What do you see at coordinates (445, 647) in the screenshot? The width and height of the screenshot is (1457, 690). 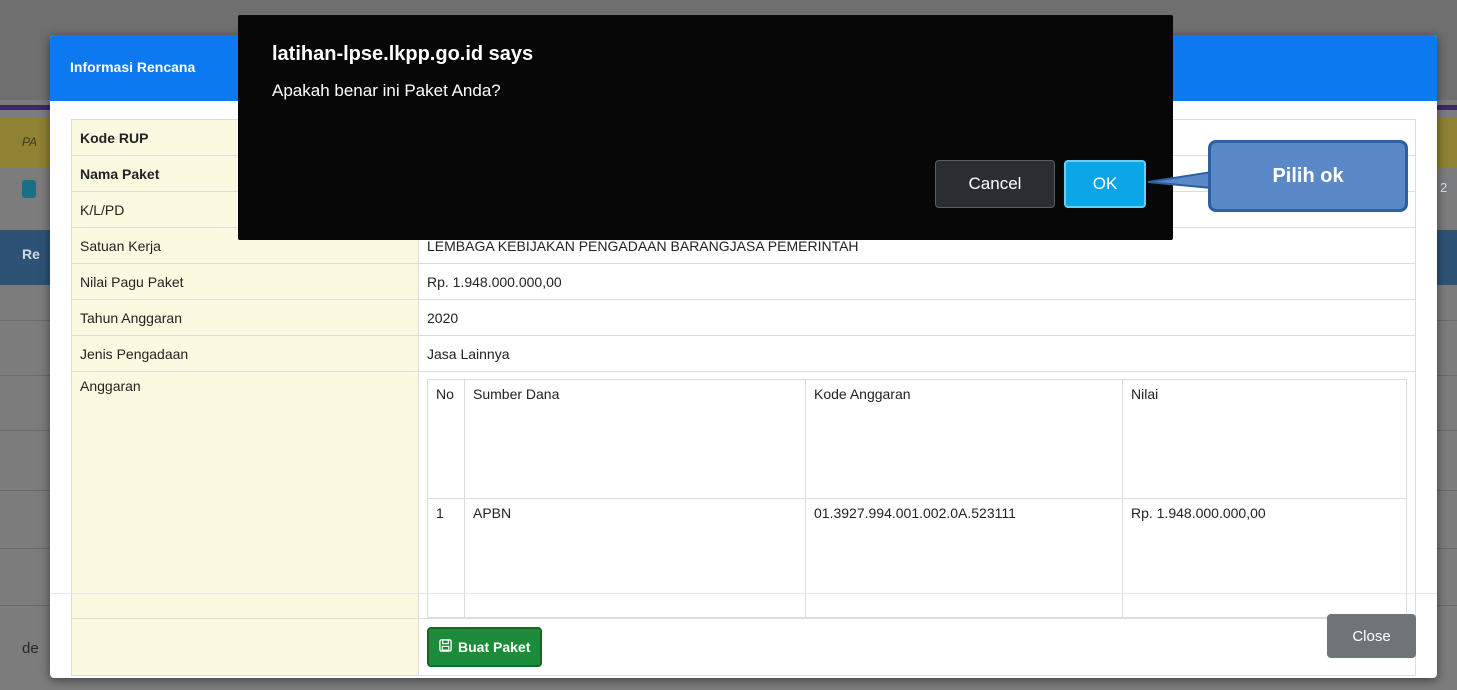 I see `save-icon` at bounding box center [445, 647].